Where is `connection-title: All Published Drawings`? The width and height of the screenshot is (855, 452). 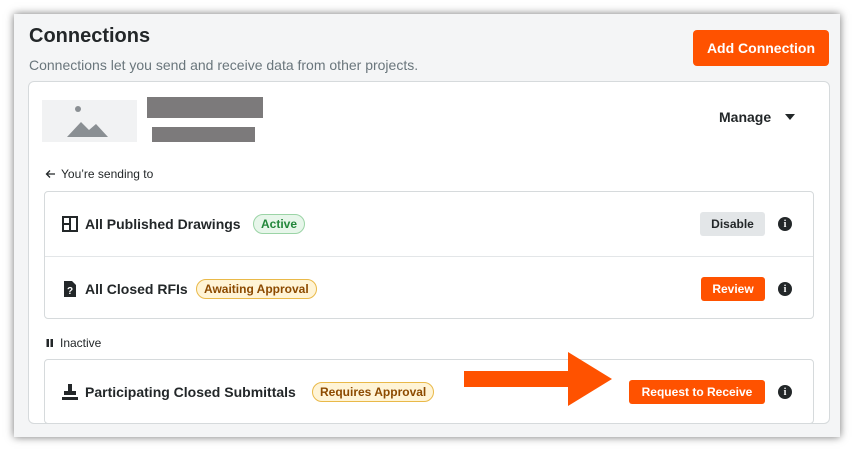 connection-title: All Published Drawings is located at coordinates (163, 224).